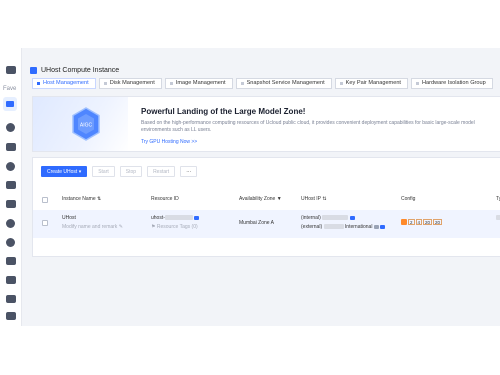 Image resolution: width=500 pixels, height=375 pixels. I want to click on table-toolbar: Create UHost ▾ Start Stop Restart ···, so click(119, 171).